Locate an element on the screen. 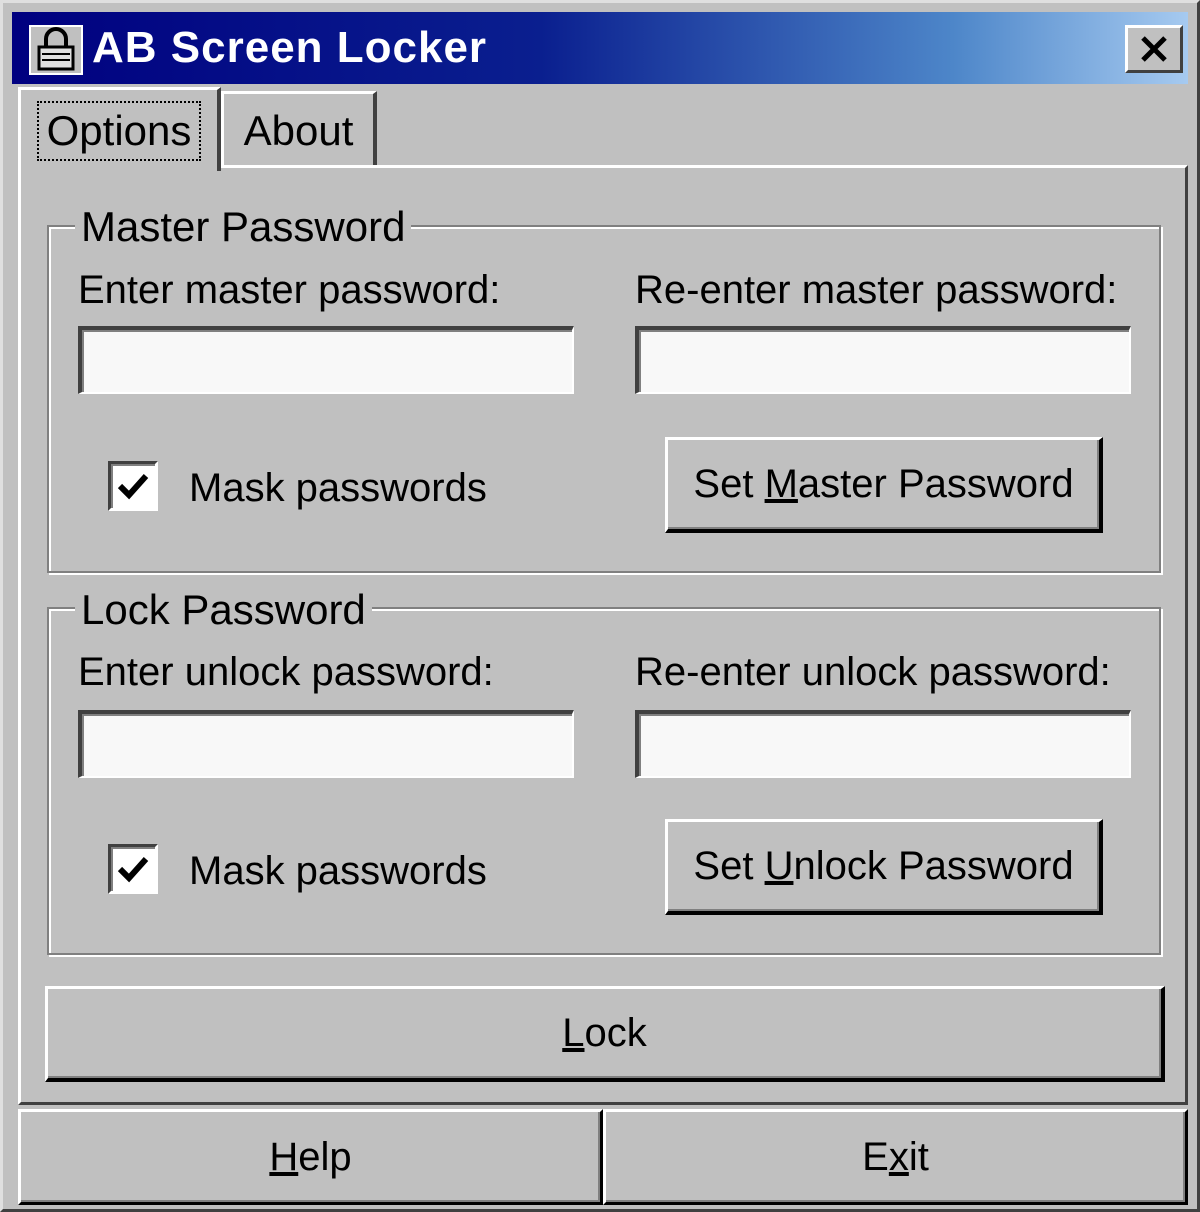 The width and height of the screenshot is (1200, 1212). mask-master-passwords-label: Mask passwords is located at coordinates (338, 488).